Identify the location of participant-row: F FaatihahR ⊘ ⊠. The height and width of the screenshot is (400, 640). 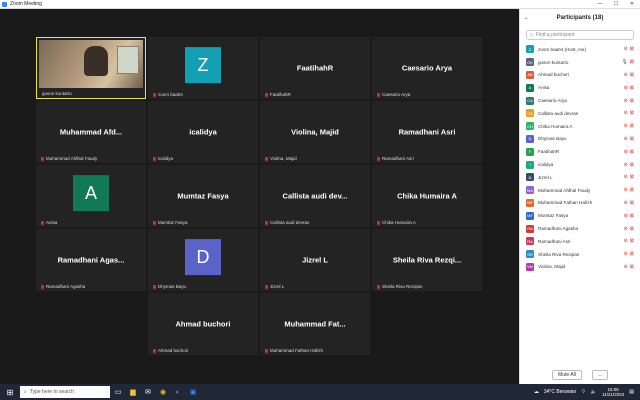
(580, 151).